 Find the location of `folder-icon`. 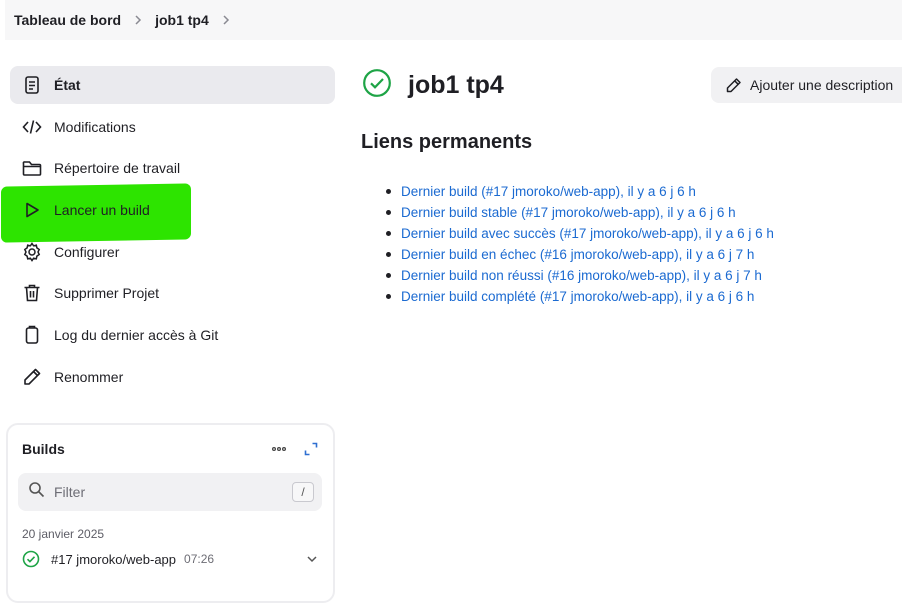

folder-icon is located at coordinates (32, 168).